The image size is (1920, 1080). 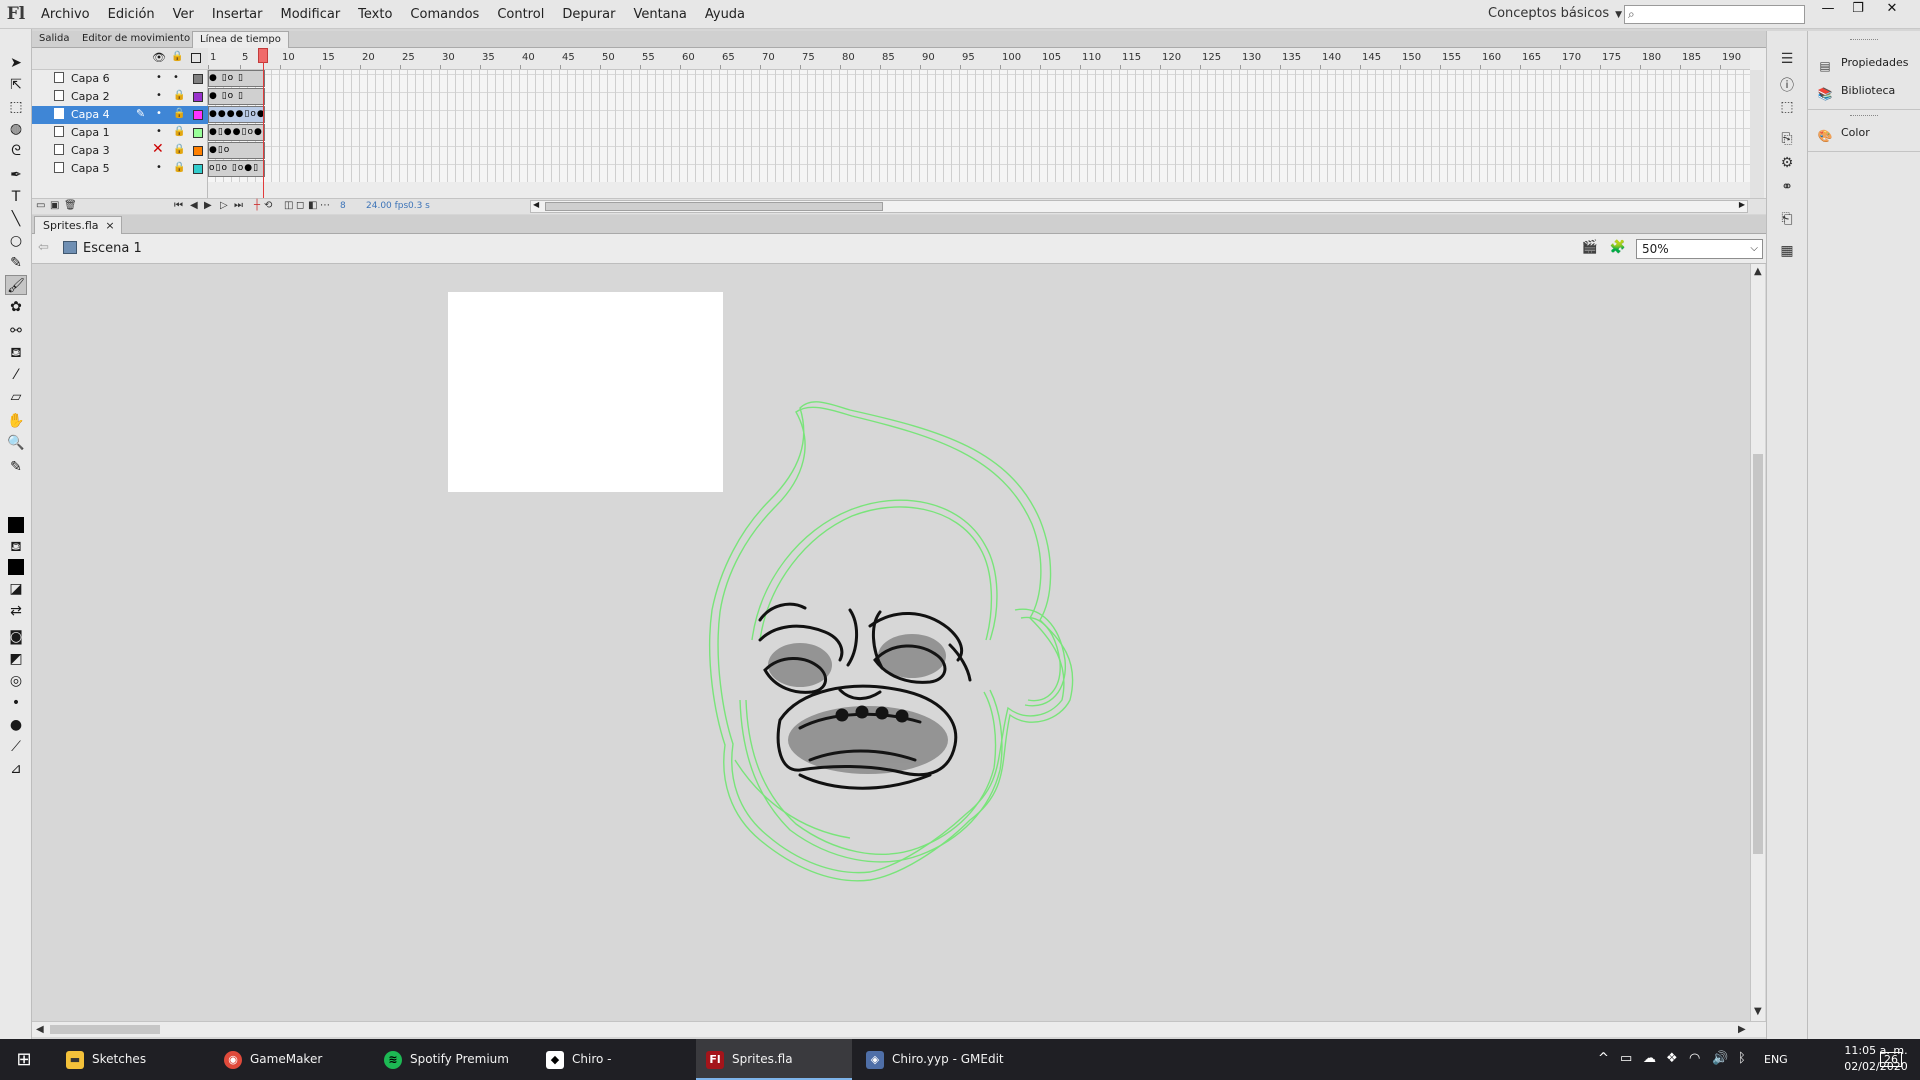 What do you see at coordinates (178, 205) in the screenshot?
I see `go-first-frame-icon: ⏮` at bounding box center [178, 205].